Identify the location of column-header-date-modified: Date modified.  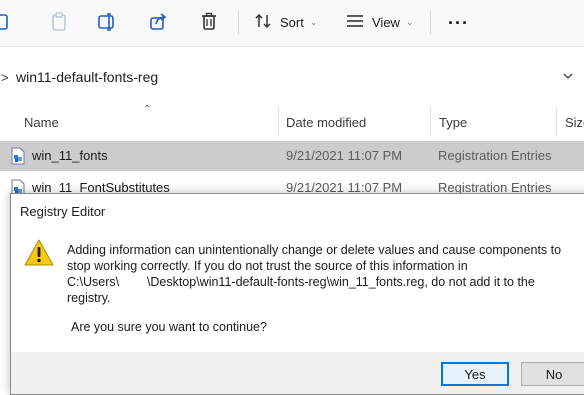
(326, 122).